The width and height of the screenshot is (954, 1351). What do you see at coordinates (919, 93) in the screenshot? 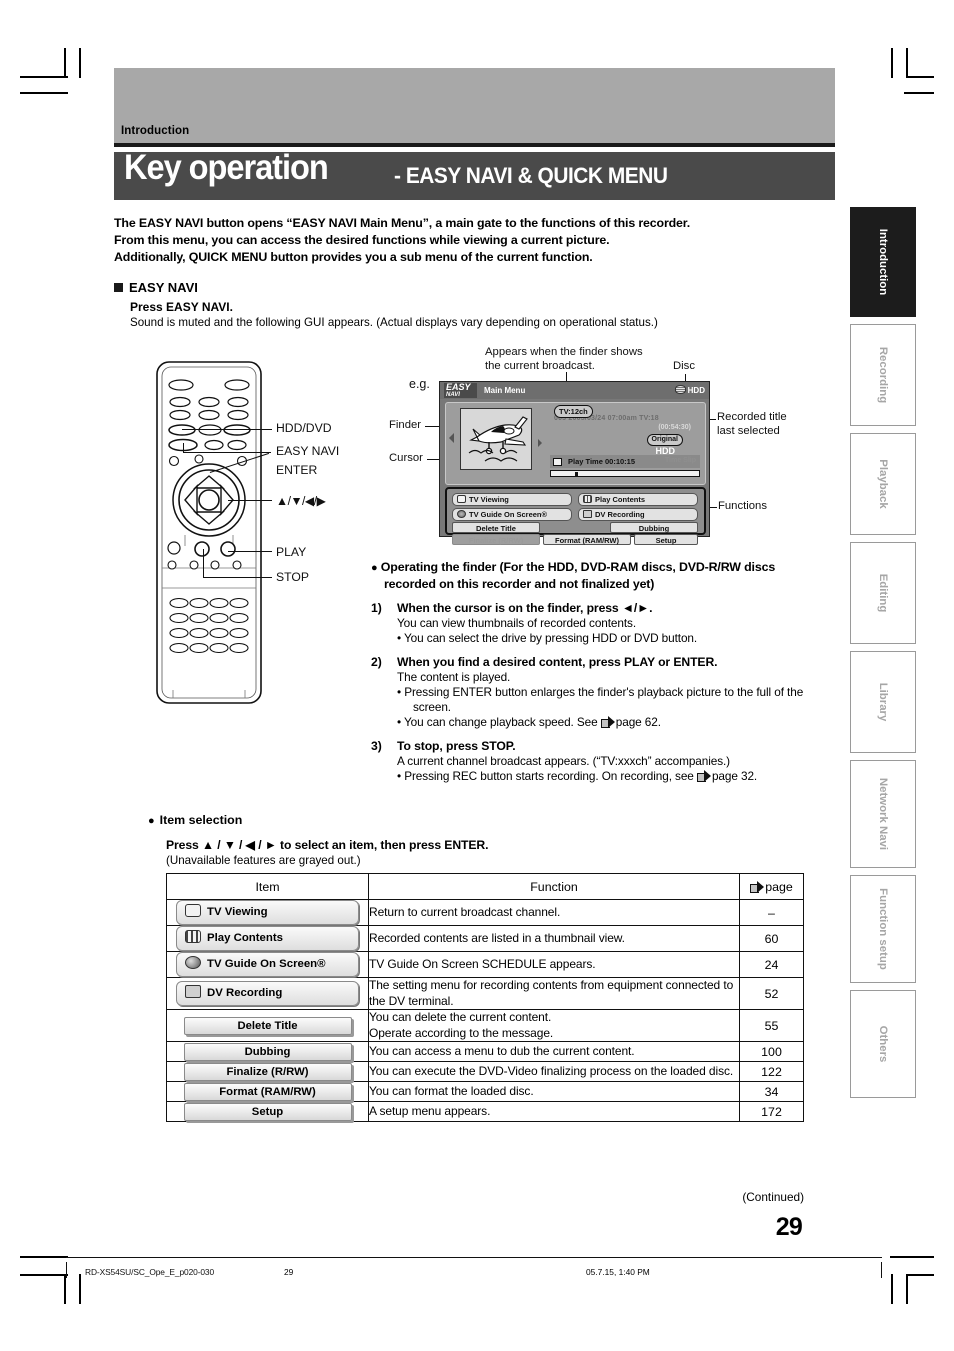
I see `crop-mark-tr-h2` at bounding box center [919, 93].